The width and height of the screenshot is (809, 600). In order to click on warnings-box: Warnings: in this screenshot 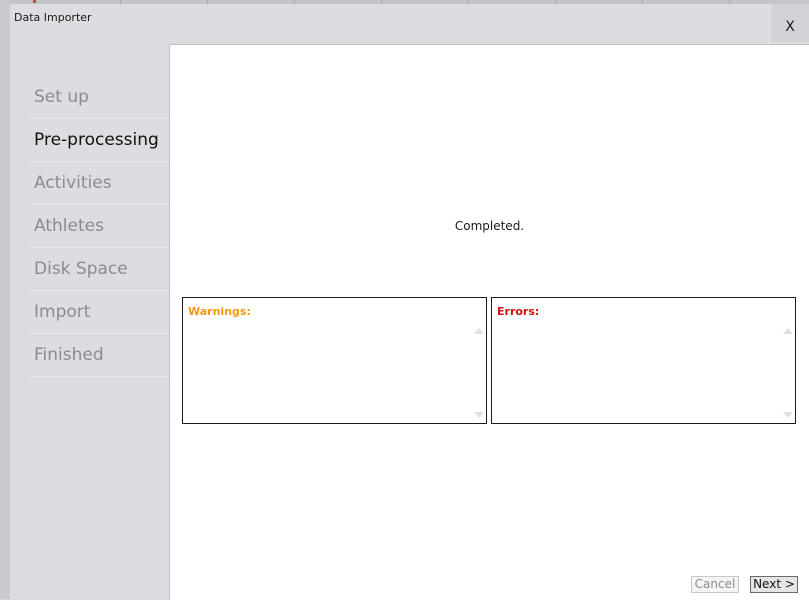, I will do `click(334, 360)`.